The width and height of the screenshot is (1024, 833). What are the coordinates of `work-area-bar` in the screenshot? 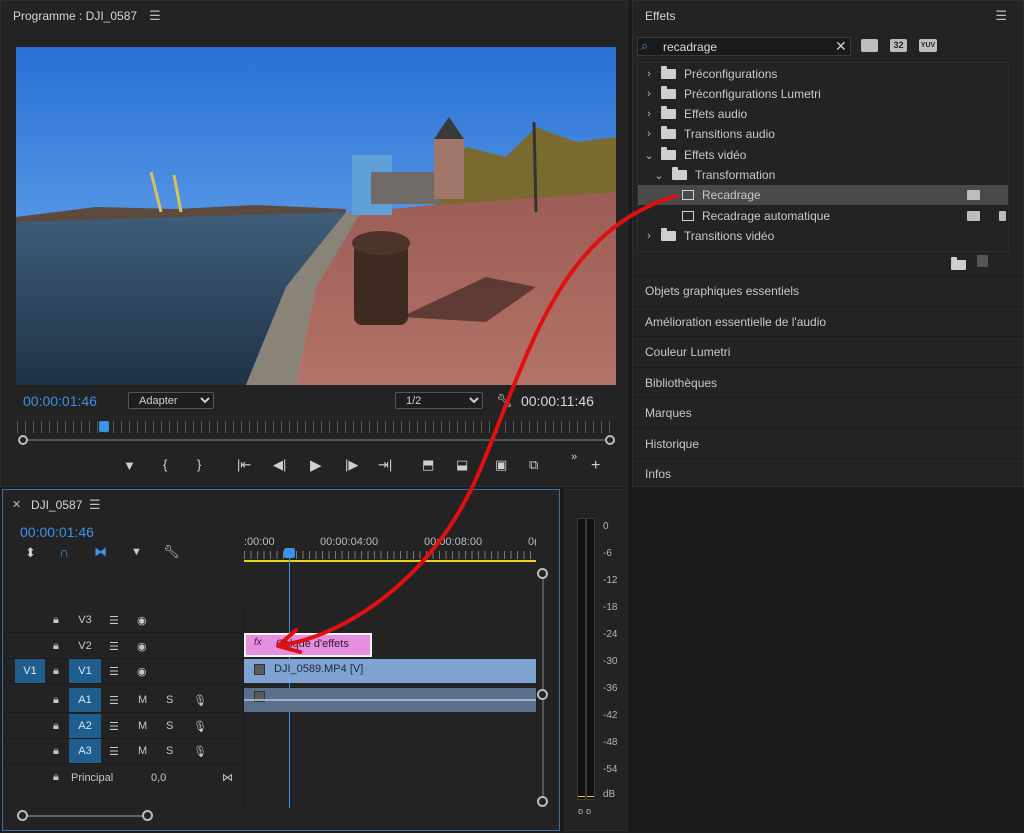 It's located at (390, 561).